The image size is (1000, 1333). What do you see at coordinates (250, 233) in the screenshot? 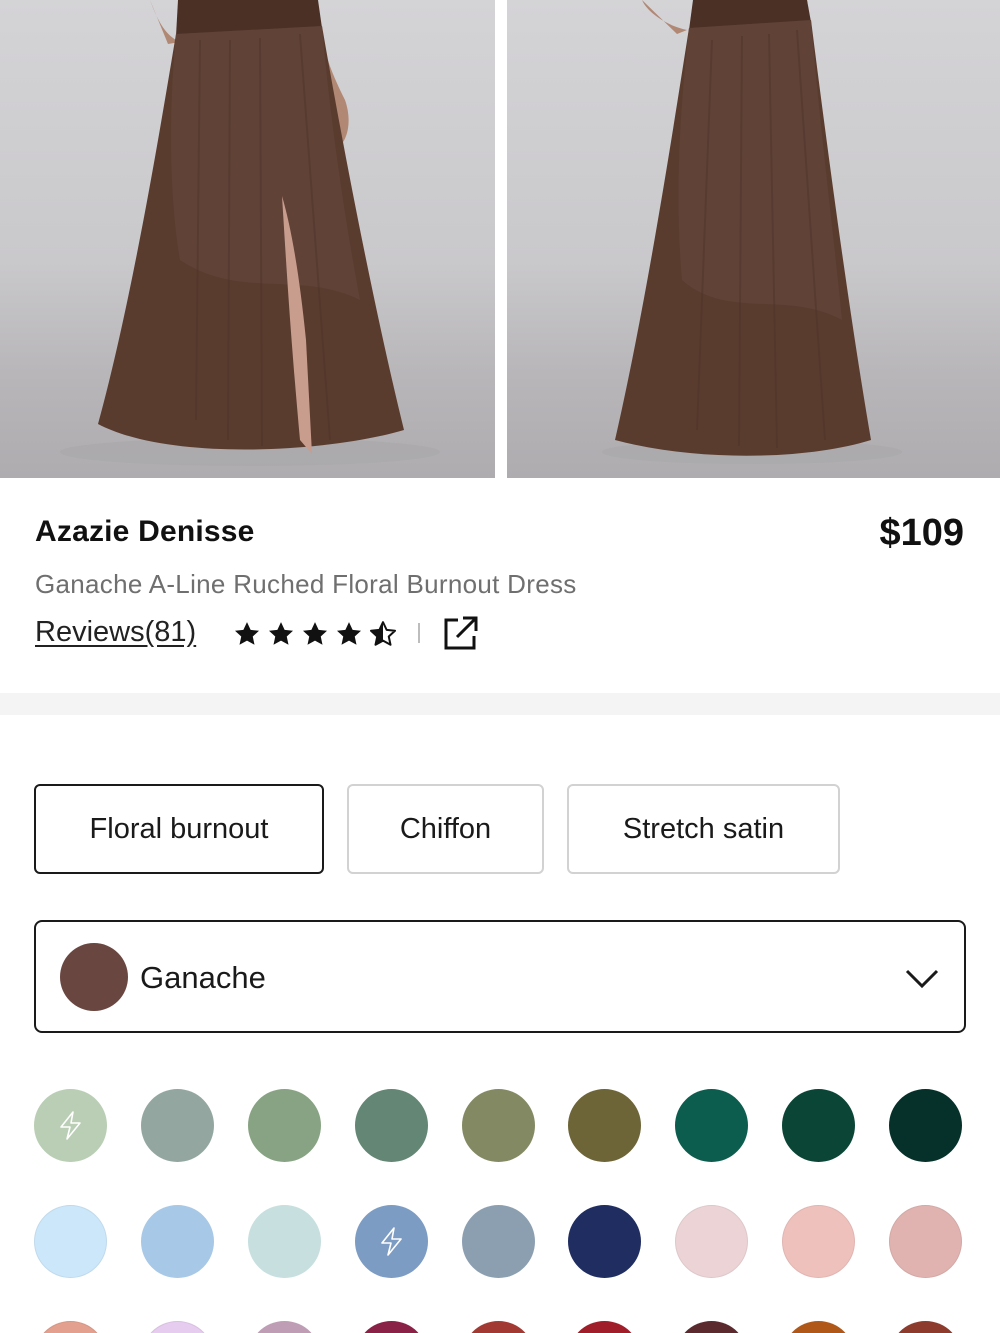
I see `dress-front-illustration` at bounding box center [250, 233].